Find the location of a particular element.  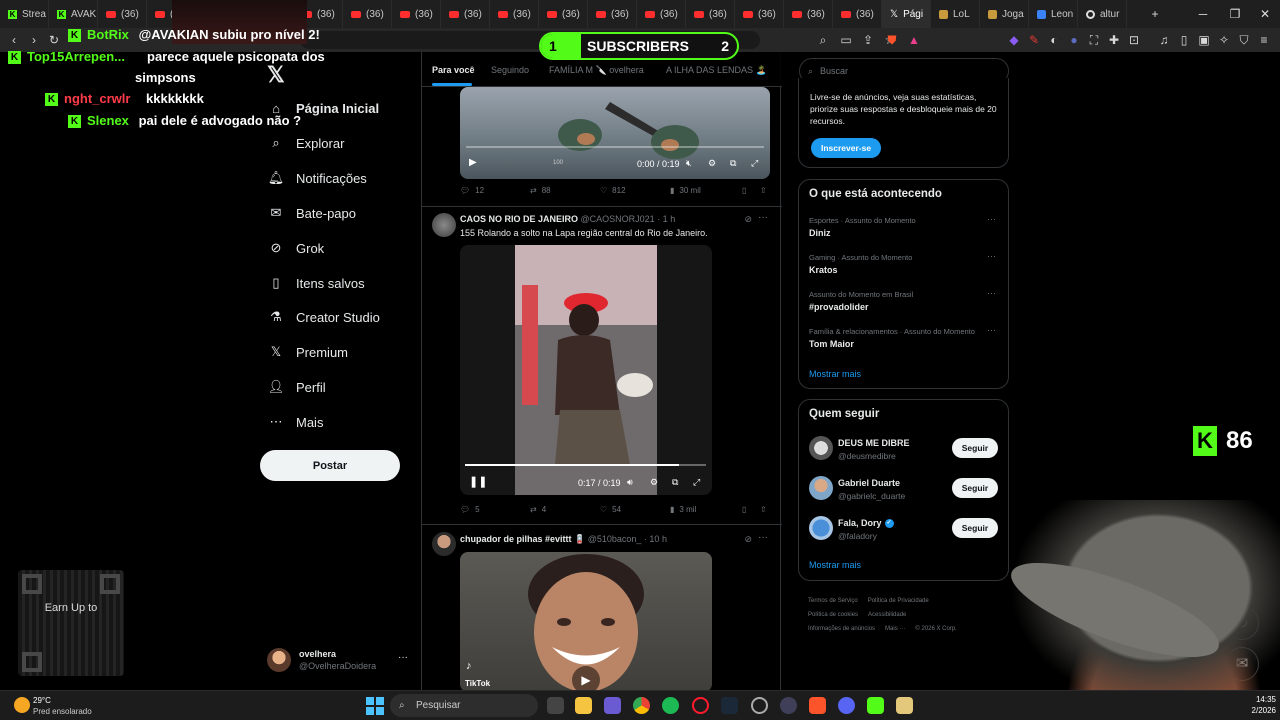

weather-widget: 29°C Pred ensolarado is located at coordinates (72, 706).